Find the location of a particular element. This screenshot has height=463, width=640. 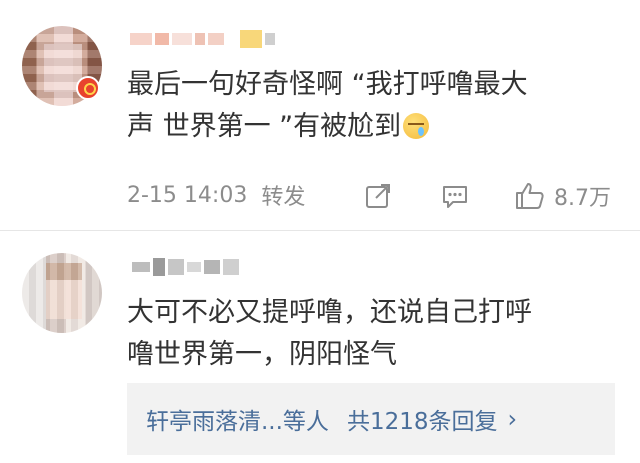

avatar is located at coordinates (62, 293).